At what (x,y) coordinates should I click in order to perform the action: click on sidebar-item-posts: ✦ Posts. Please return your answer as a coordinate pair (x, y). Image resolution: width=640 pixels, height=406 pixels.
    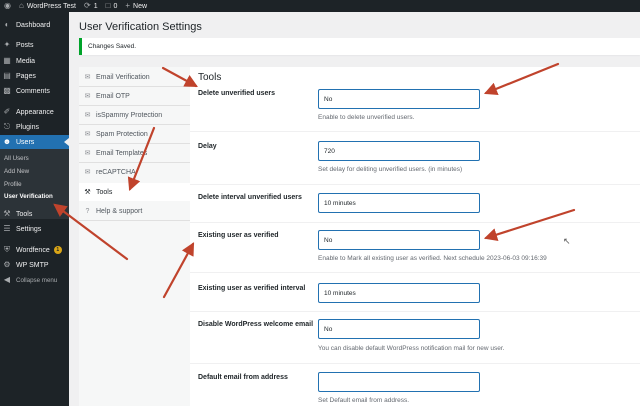
    Looking at the image, I should click on (34, 45).